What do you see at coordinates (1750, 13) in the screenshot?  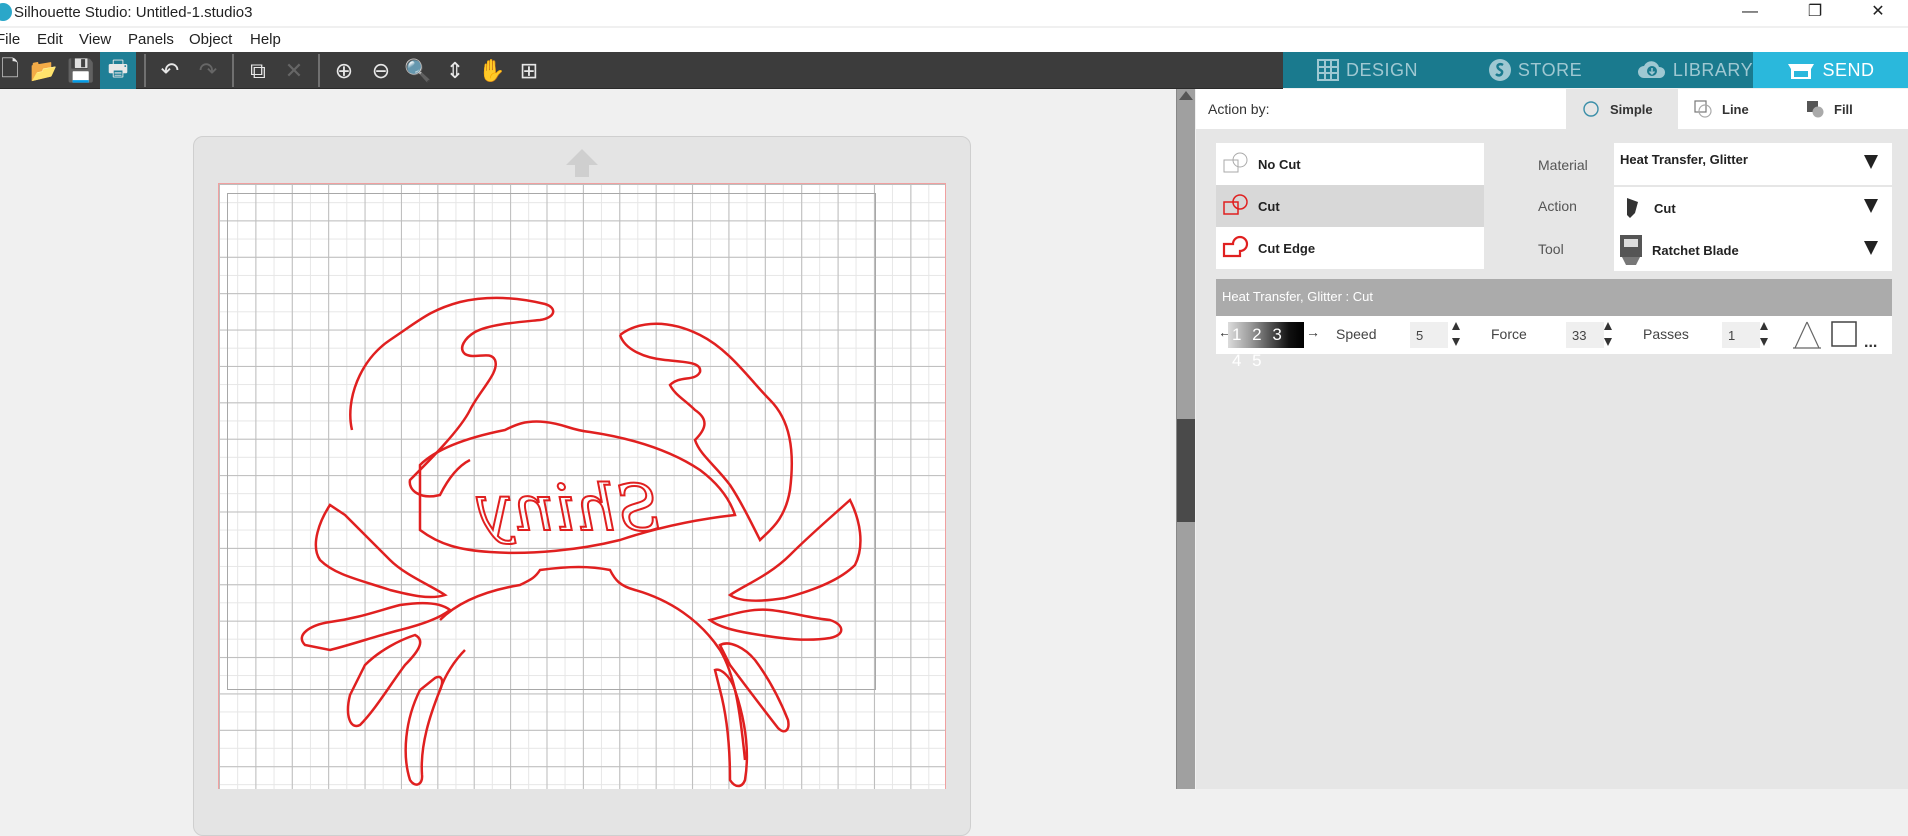 I see `minimize-button: —` at bounding box center [1750, 13].